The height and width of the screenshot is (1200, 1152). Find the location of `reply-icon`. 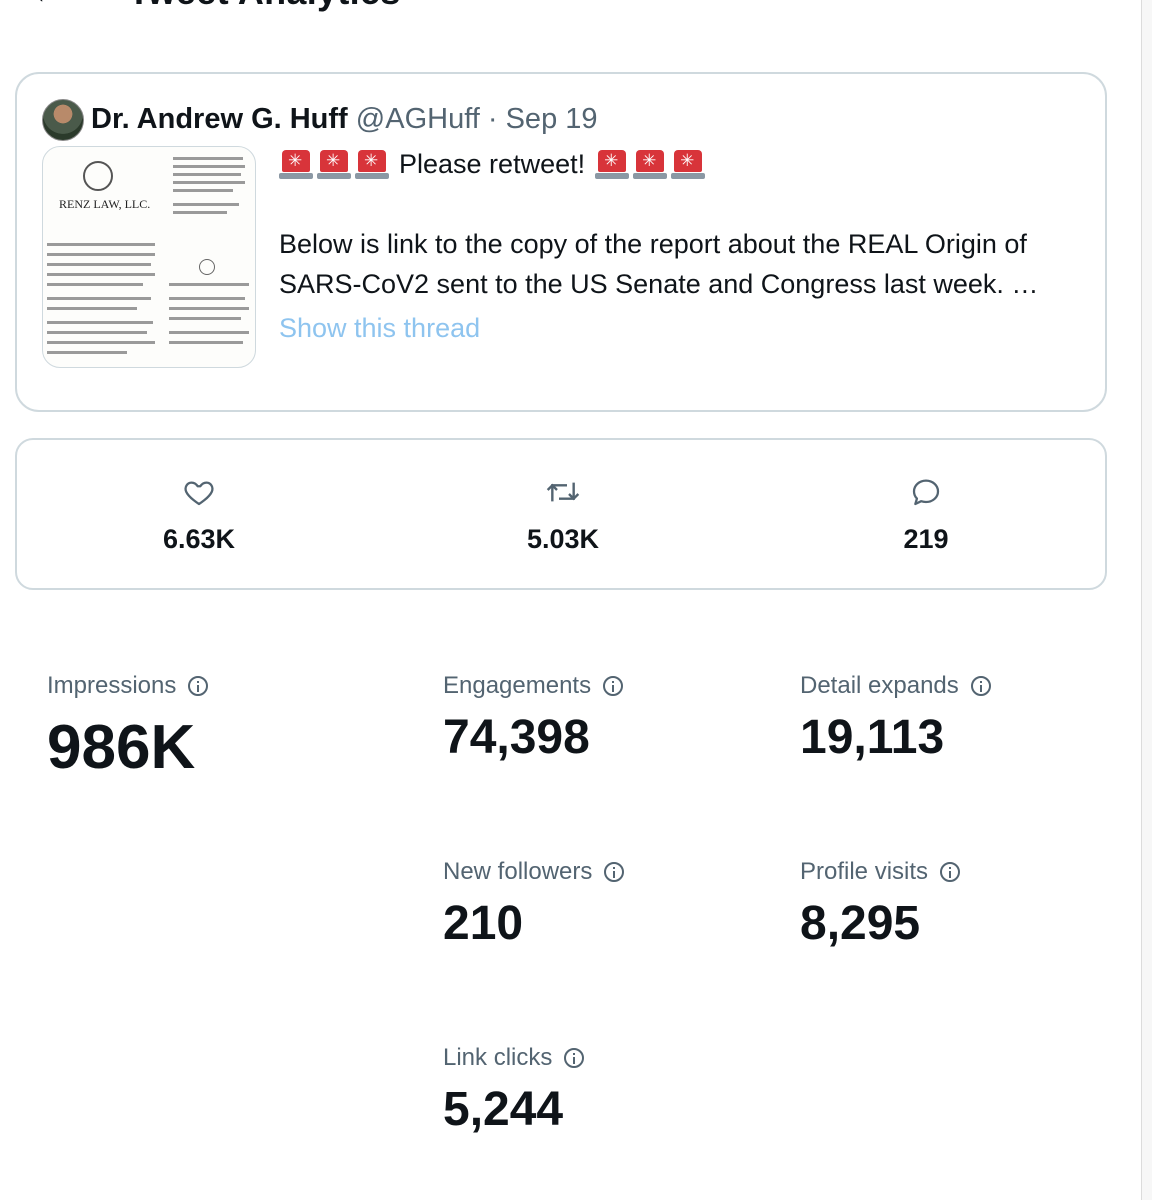

reply-icon is located at coordinates (926, 492).